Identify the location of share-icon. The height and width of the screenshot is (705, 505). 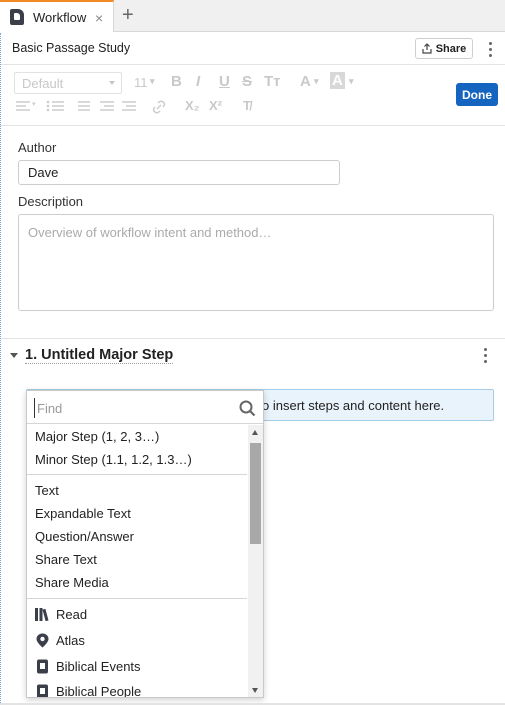
(427, 48).